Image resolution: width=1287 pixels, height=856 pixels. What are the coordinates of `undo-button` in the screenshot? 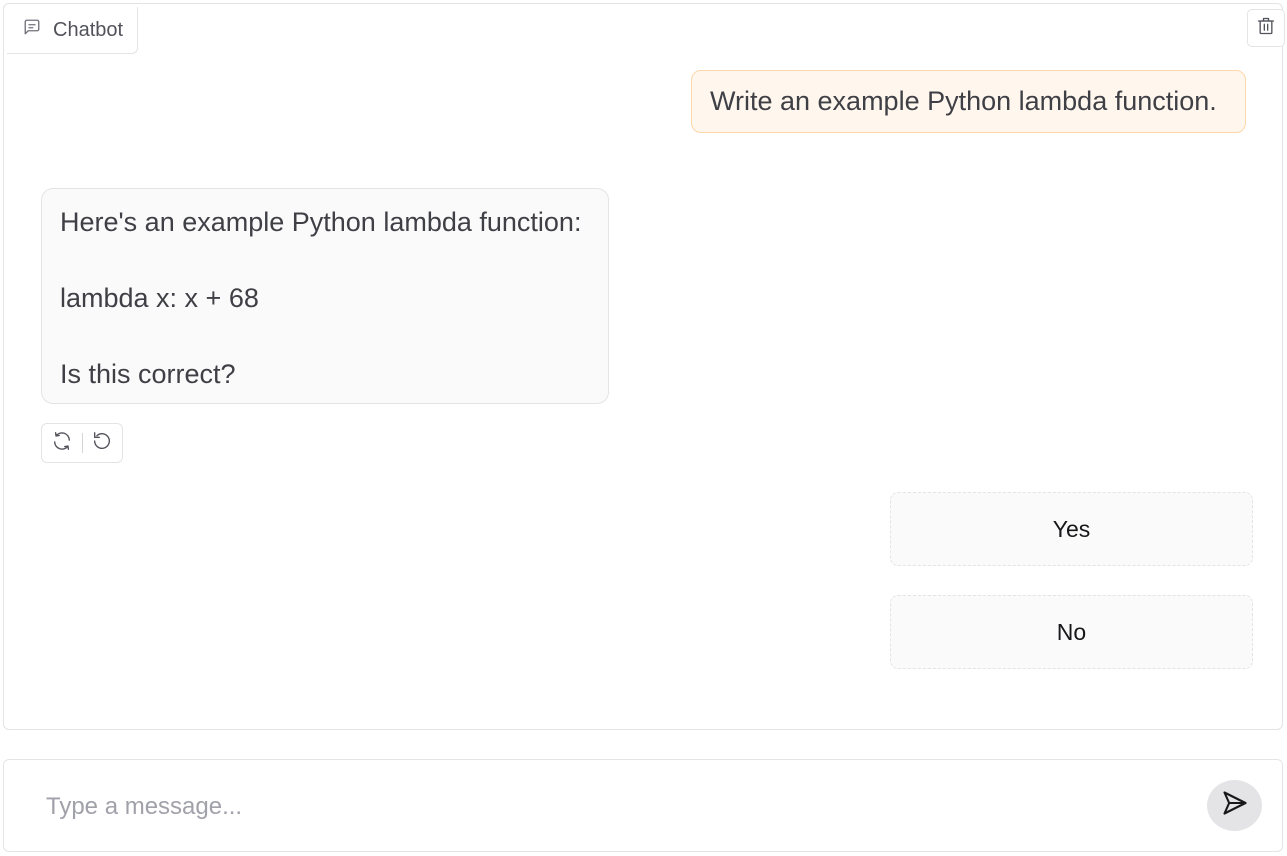 It's located at (102, 443).